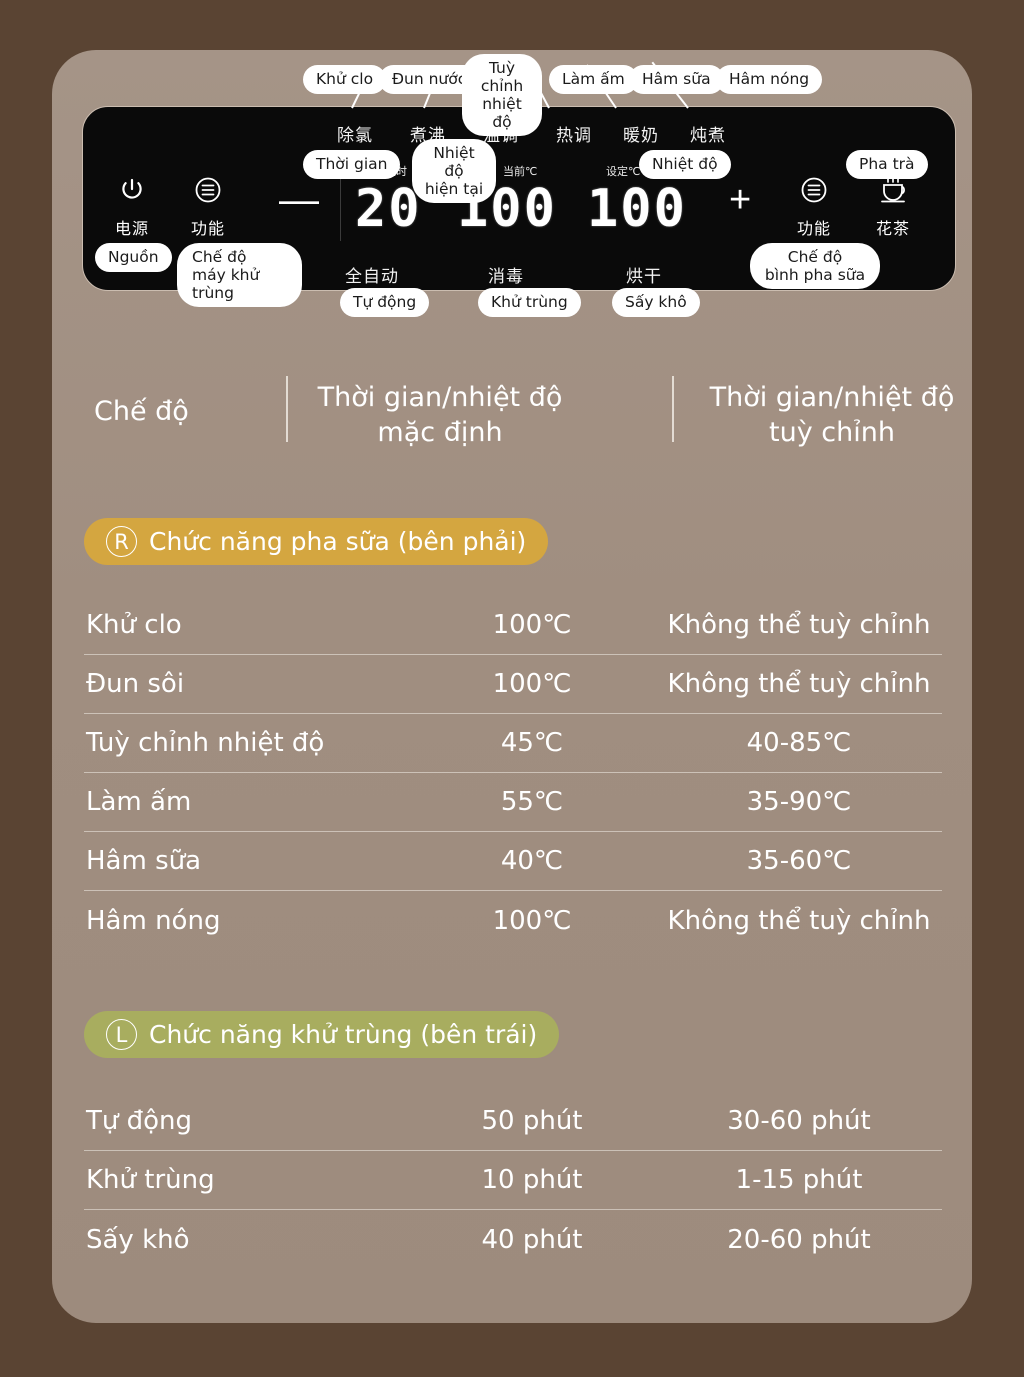 The height and width of the screenshot is (1377, 1024). Describe the element at coordinates (454, 162) in the screenshot. I see `callout-current-temp-line1: Nhiệt độ` at that location.